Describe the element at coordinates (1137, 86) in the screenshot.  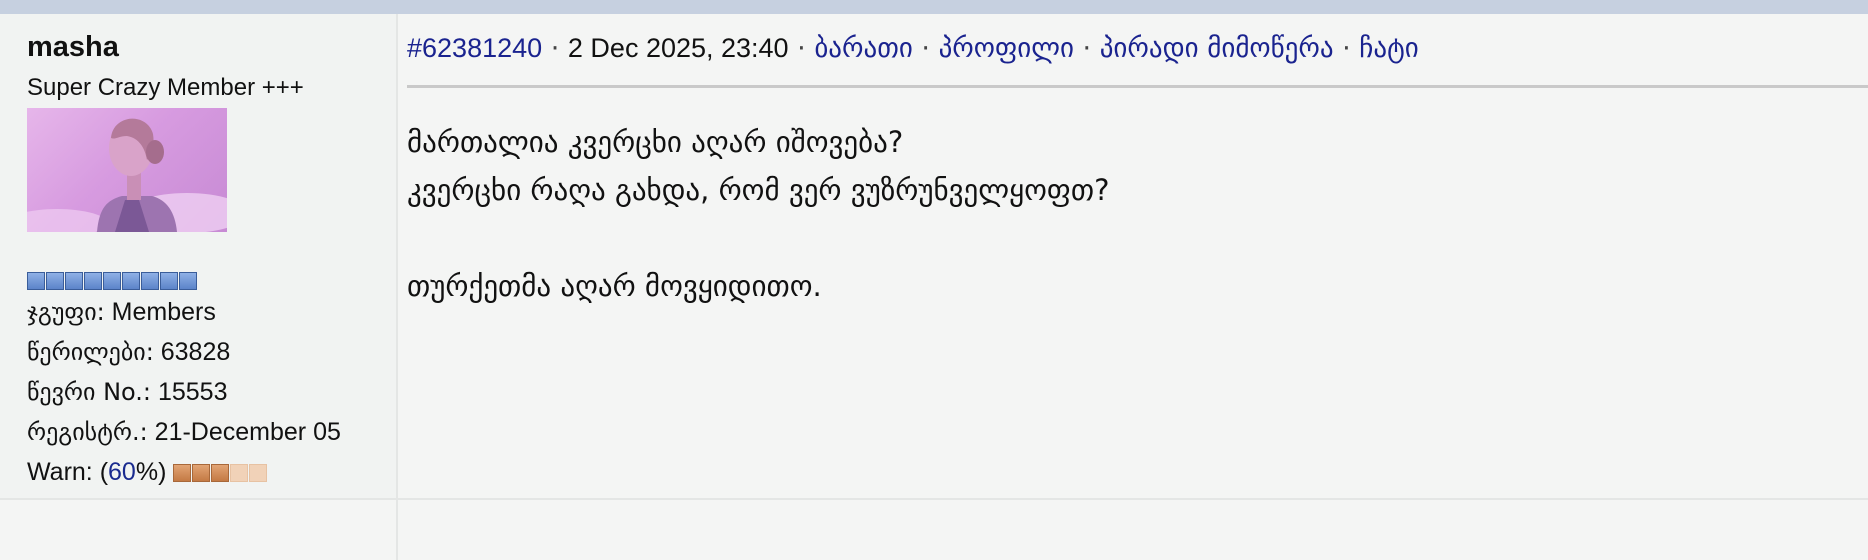
I see `header-divider` at that location.